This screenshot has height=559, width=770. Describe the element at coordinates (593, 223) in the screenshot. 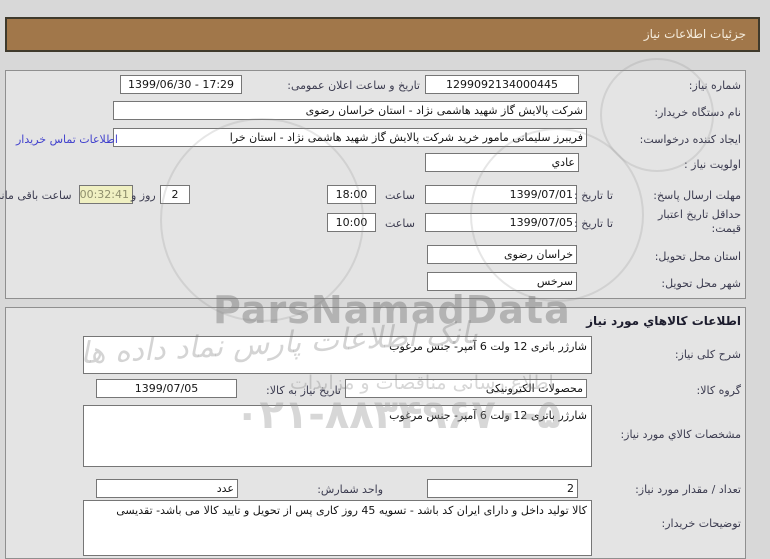

I see `validity-until-label: تا تاریخ :` at that location.